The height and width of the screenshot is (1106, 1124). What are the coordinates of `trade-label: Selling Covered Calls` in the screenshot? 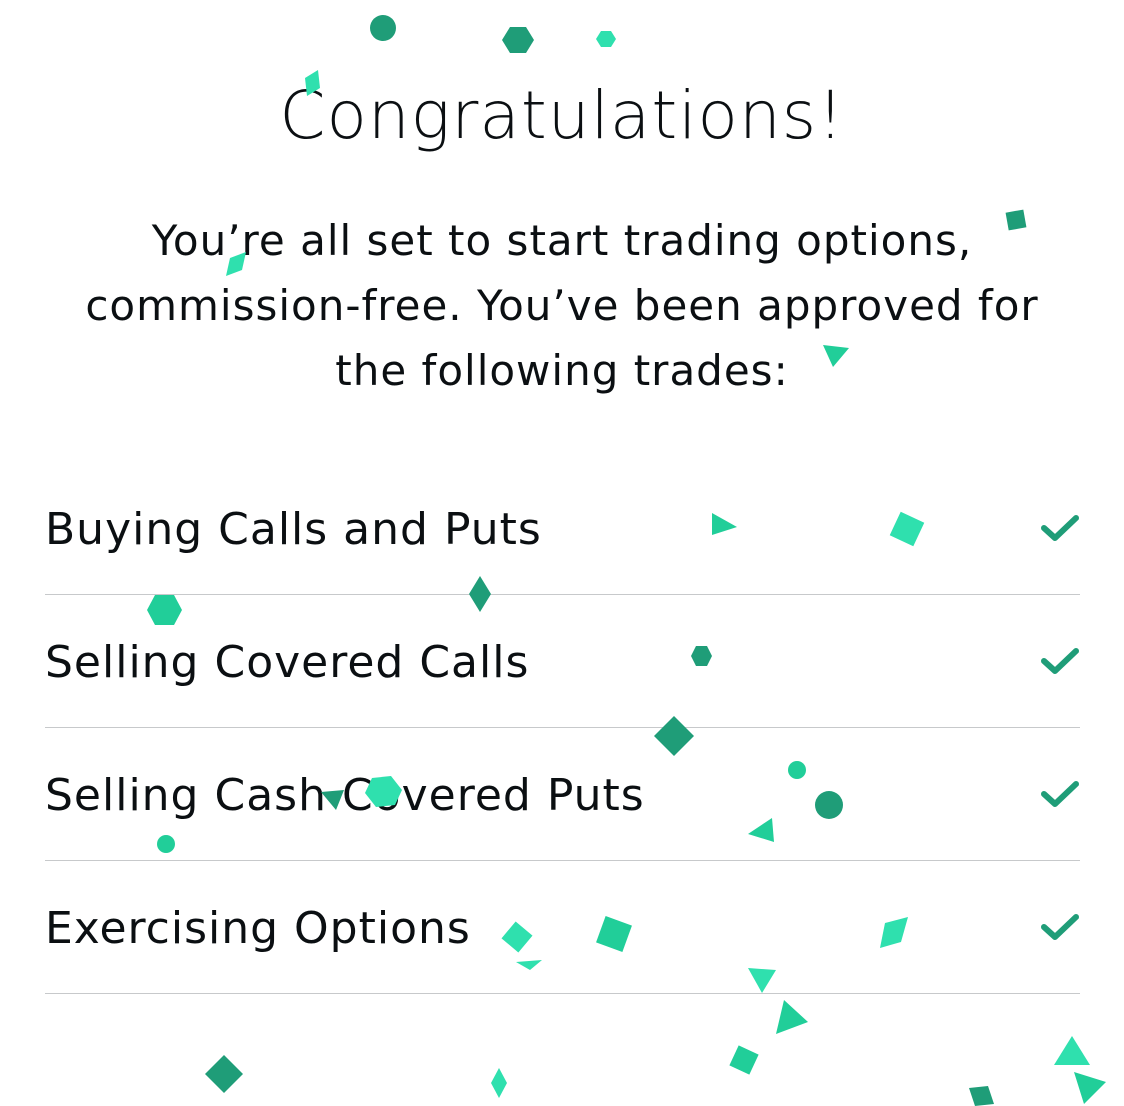 It's located at (287, 662).